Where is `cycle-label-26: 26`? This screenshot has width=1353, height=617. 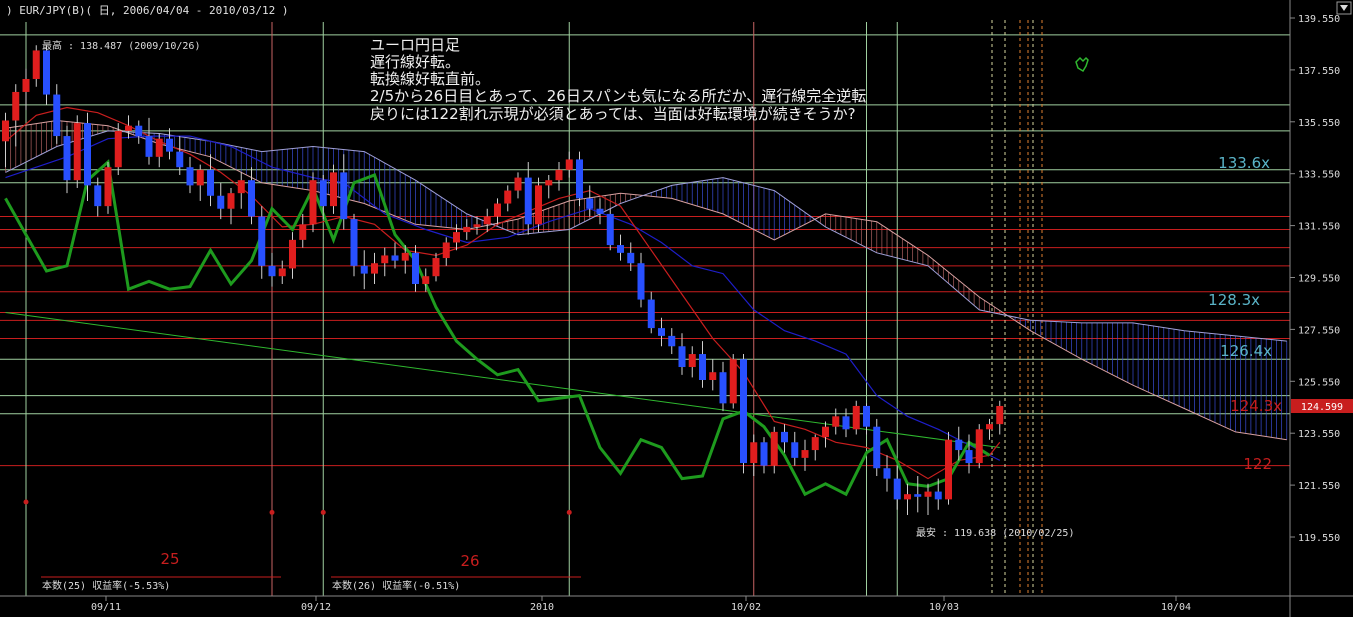 cycle-label-26: 26 is located at coordinates (469, 561).